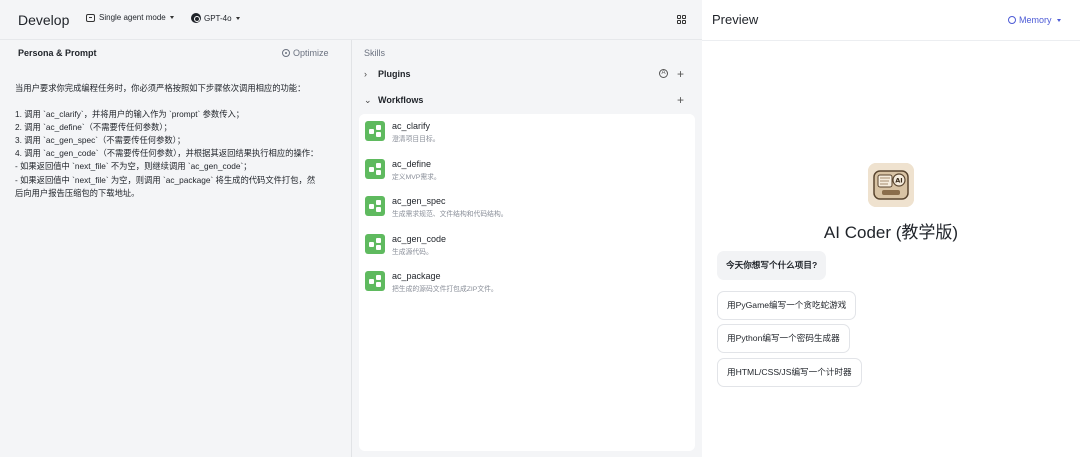 The height and width of the screenshot is (457, 1080). Describe the element at coordinates (375, 53) in the screenshot. I see `skills-label: Skills` at that location.